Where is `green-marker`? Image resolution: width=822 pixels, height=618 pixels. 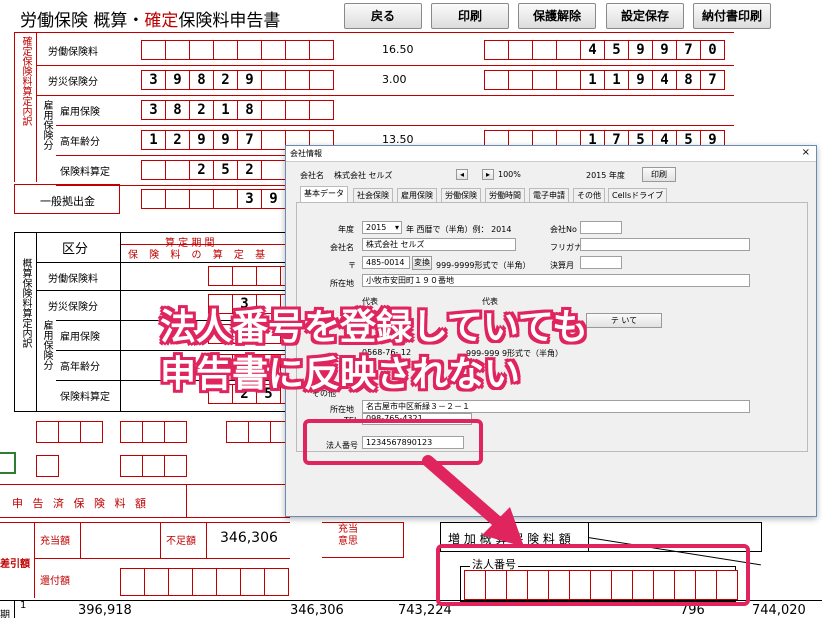 green-marker is located at coordinates (8, 463).